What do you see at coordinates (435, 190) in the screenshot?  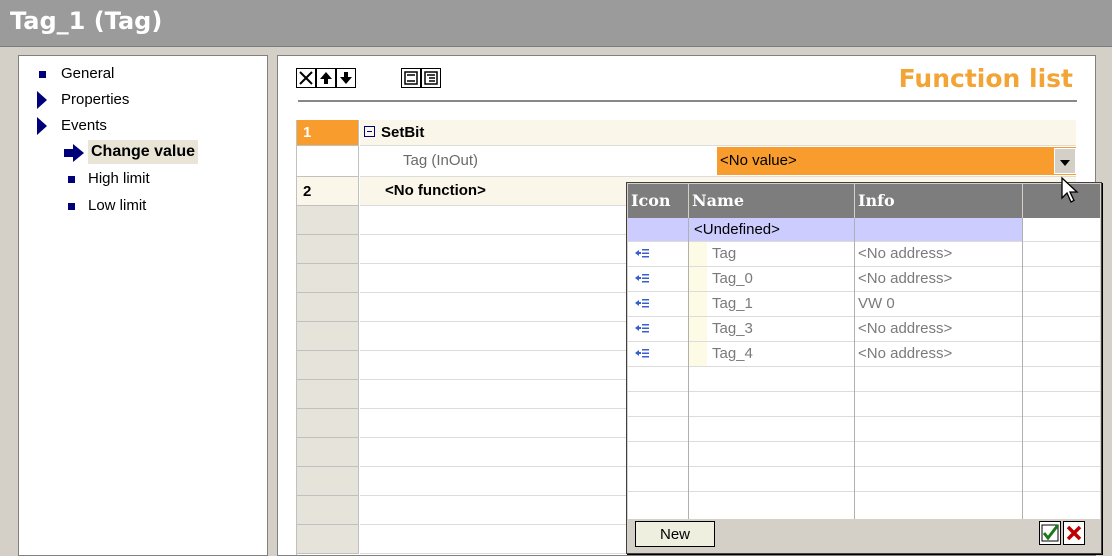 I see `function-name: <No function>` at bounding box center [435, 190].